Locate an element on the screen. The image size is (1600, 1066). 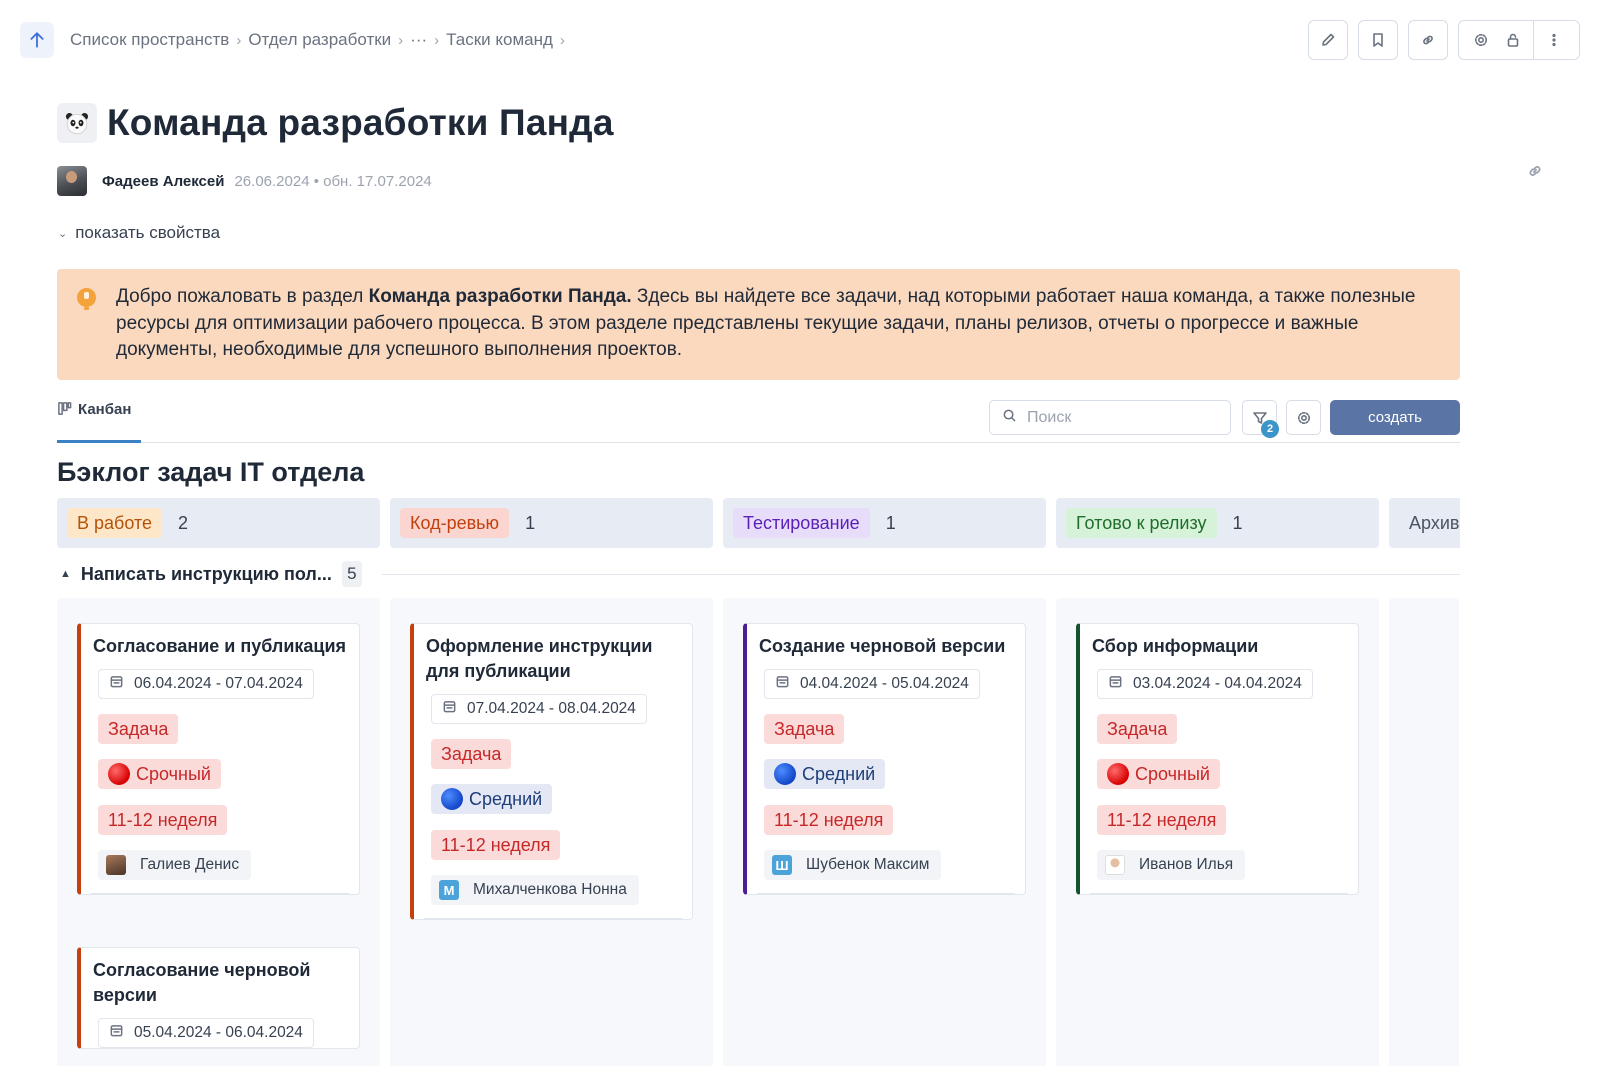
date-range-text: 05.04.2024 - 06.04.2024 is located at coordinates (218, 1032).